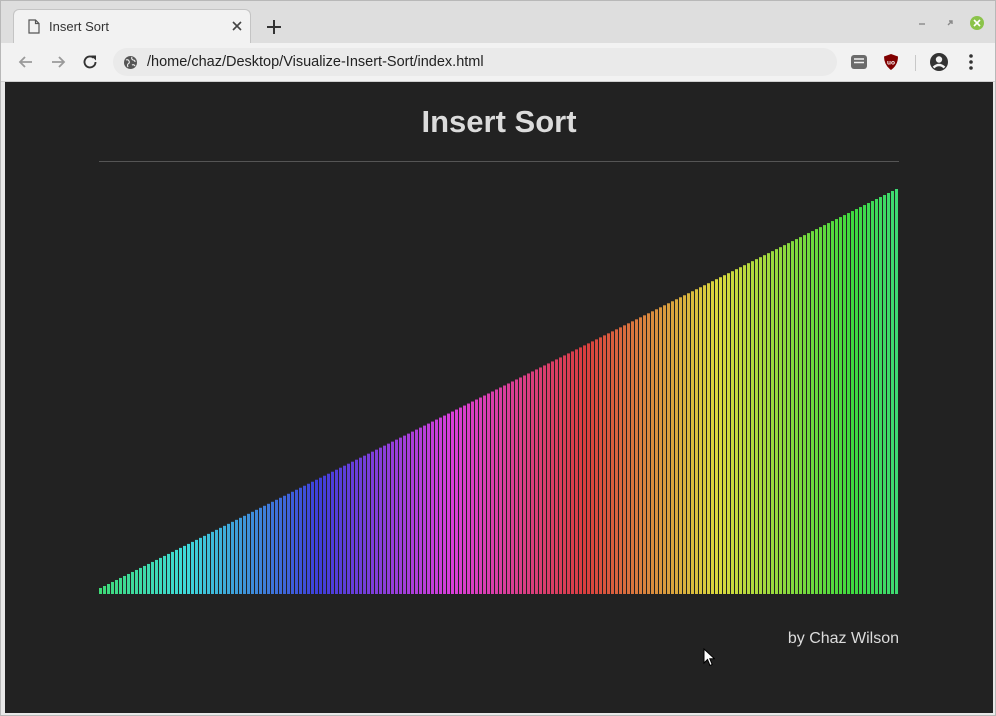 This screenshot has height=716, width=996. I want to click on svg-text: uo, so click(891, 63).